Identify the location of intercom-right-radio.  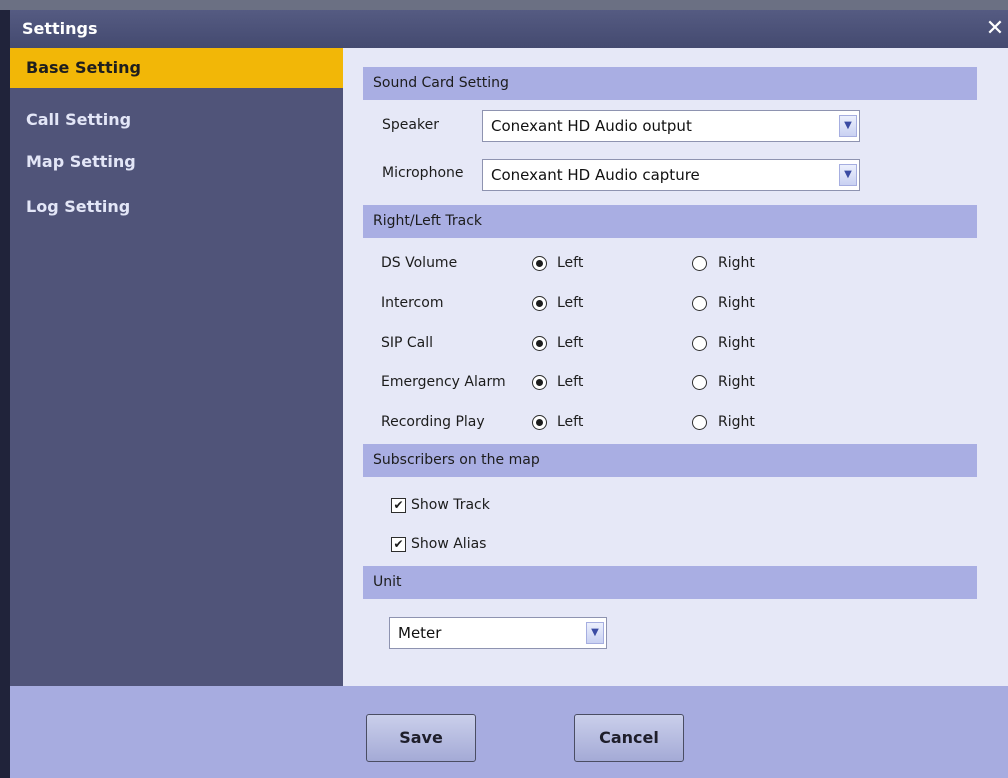
(699, 303).